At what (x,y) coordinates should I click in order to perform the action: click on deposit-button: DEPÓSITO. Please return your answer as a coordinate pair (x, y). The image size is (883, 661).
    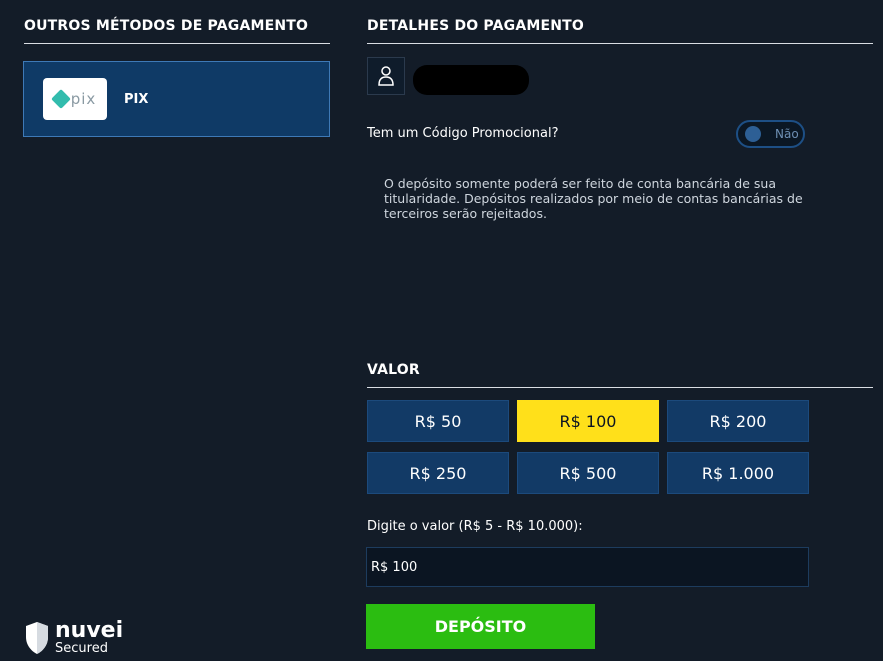
    Looking at the image, I should click on (480, 626).